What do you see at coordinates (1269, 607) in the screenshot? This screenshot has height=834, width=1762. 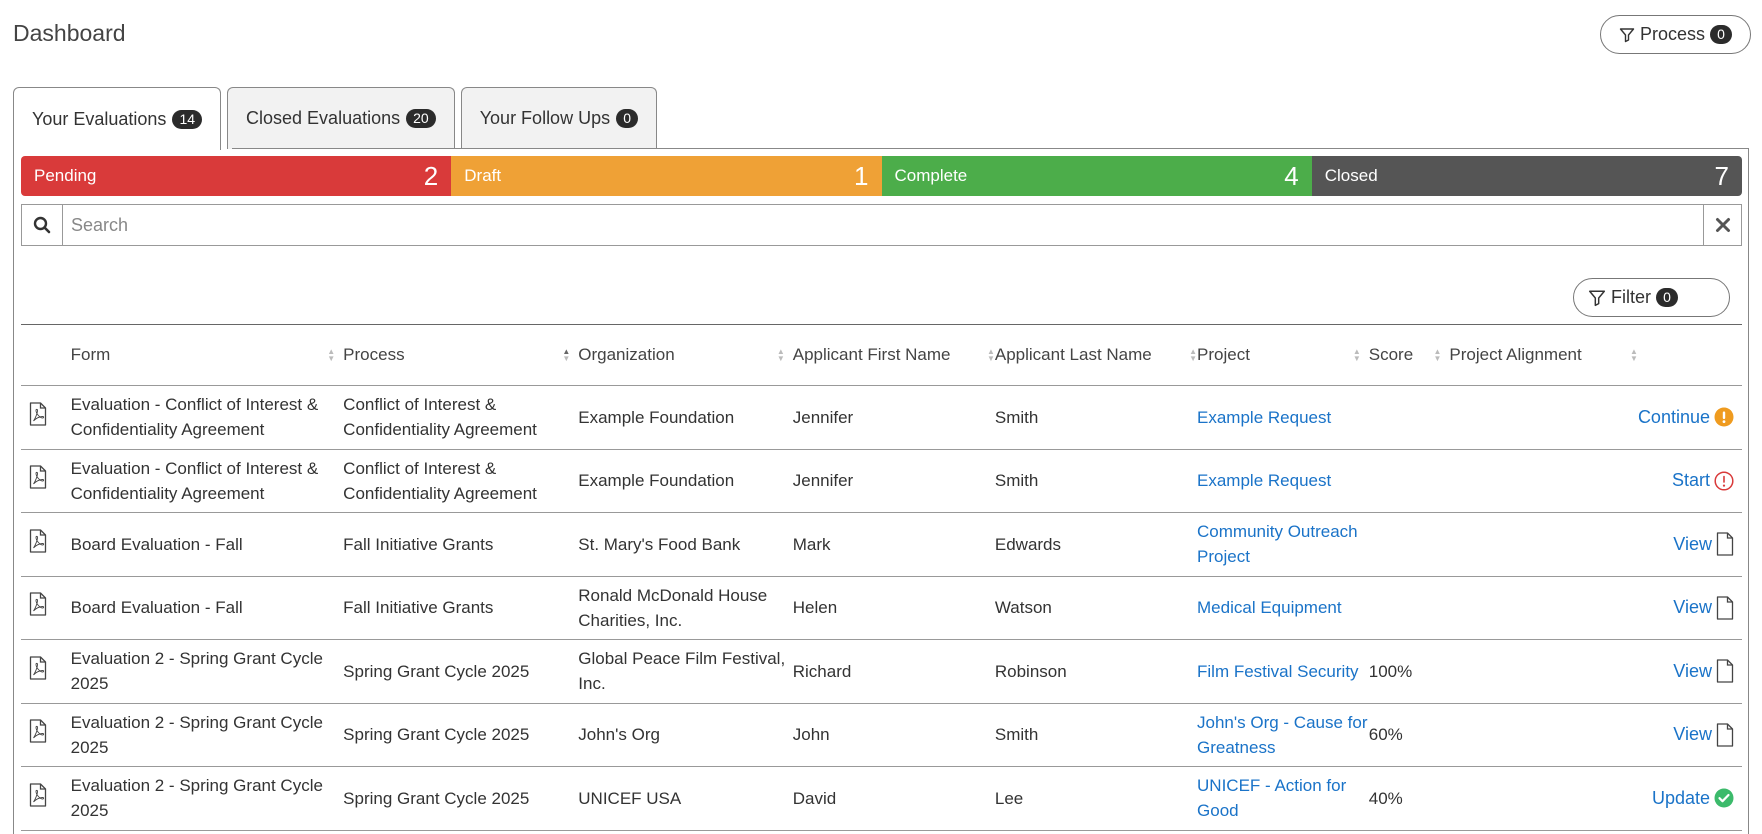 I see `project-link: Medical Equipment` at bounding box center [1269, 607].